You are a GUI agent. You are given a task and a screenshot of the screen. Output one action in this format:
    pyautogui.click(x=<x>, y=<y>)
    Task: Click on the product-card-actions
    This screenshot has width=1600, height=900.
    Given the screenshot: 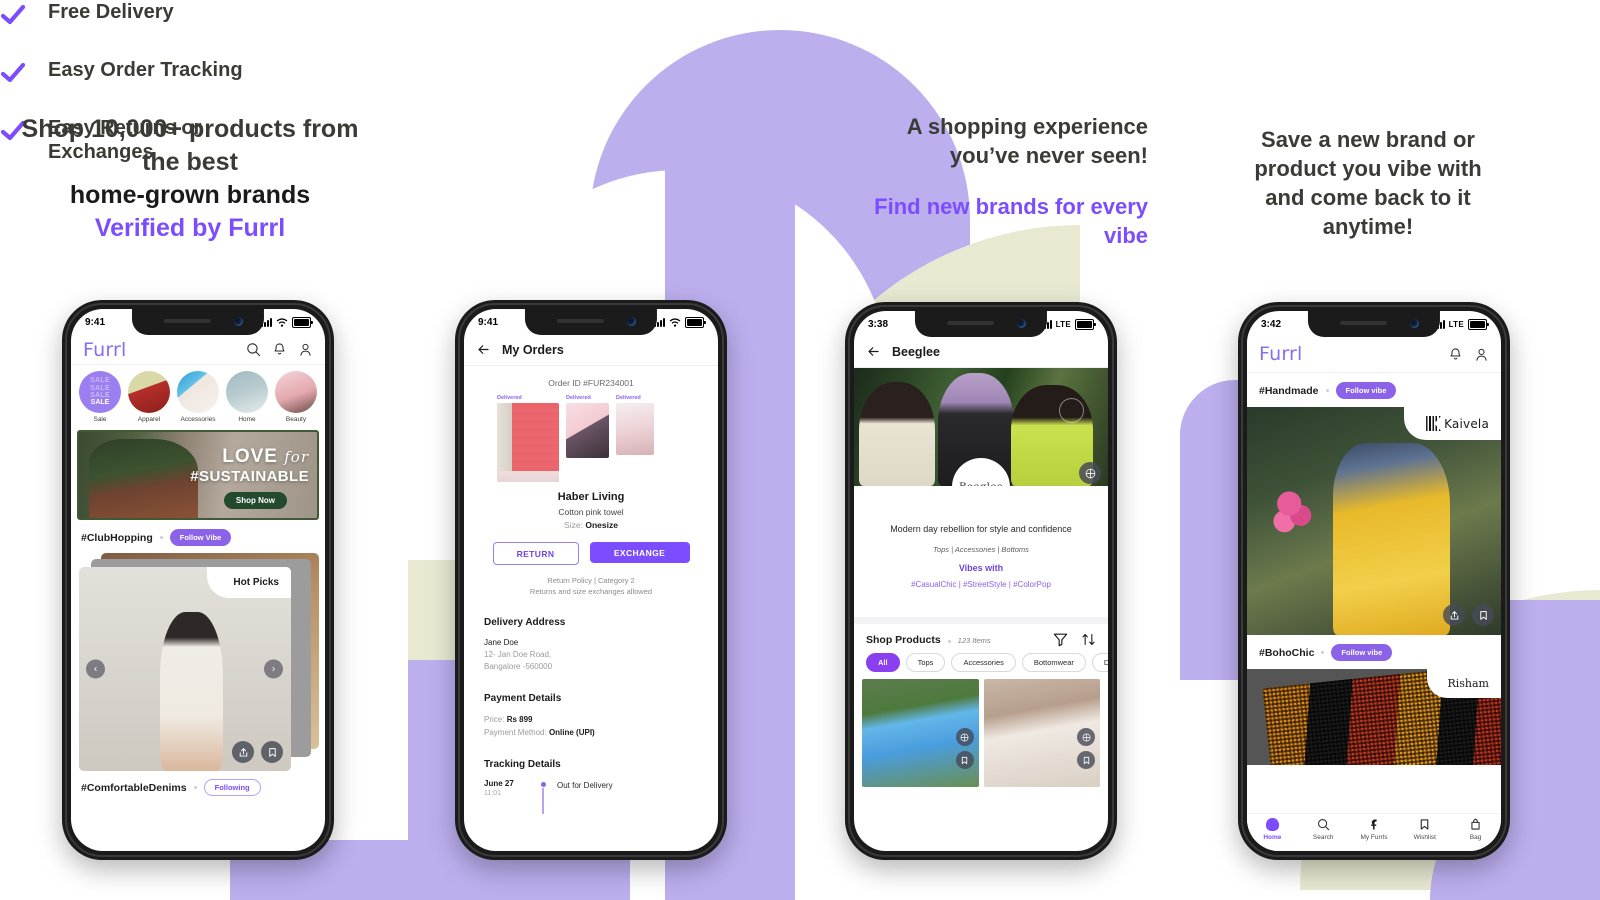 What is the action you would take?
    pyautogui.click(x=964, y=748)
    